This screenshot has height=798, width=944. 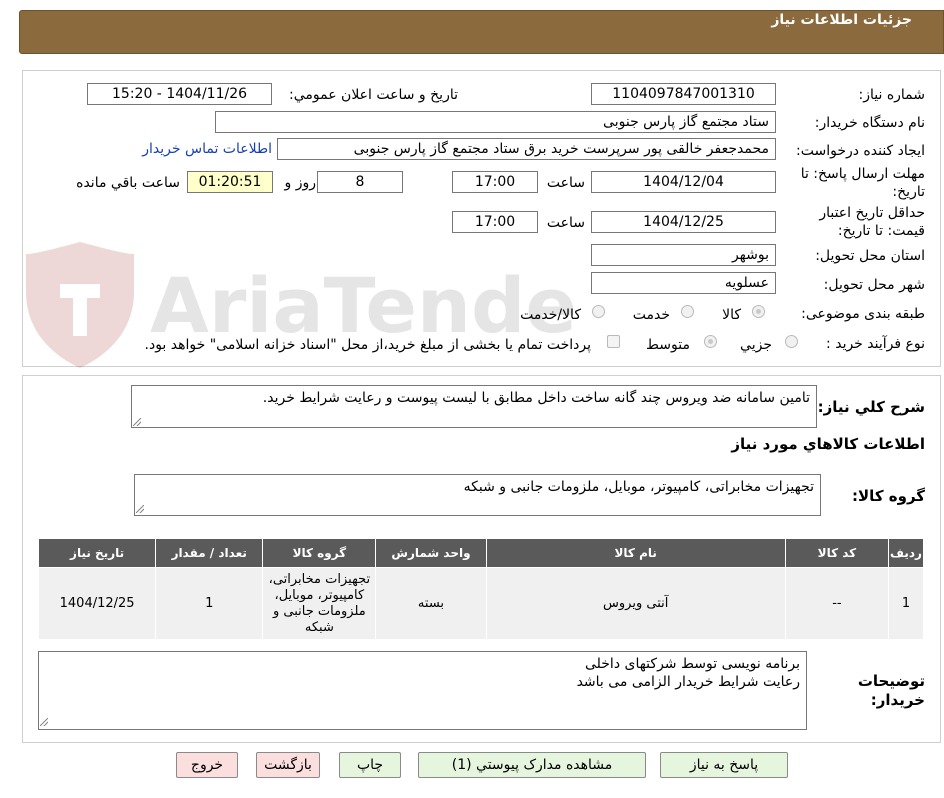 I want to click on description-label: شرح کلي نیاز:, so click(x=871, y=407).